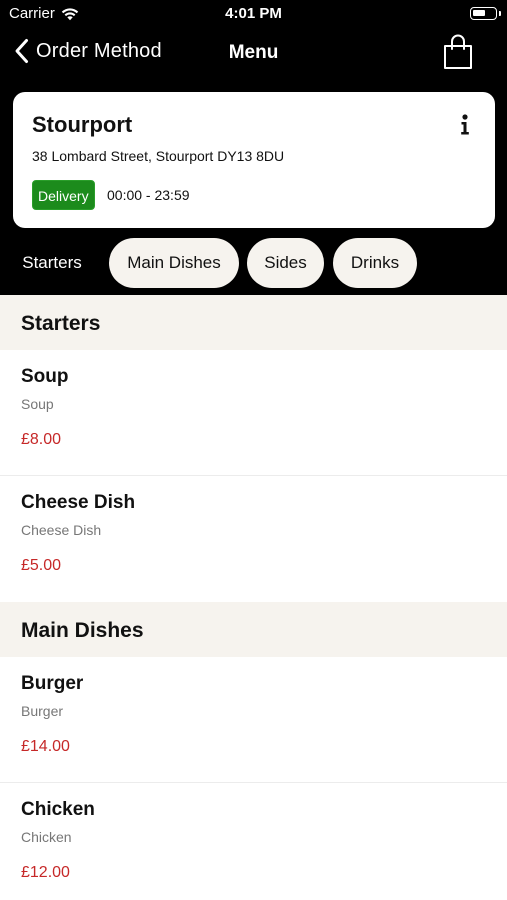 The width and height of the screenshot is (507, 900). What do you see at coordinates (21, 51) in the screenshot?
I see `chevron-left-icon` at bounding box center [21, 51].